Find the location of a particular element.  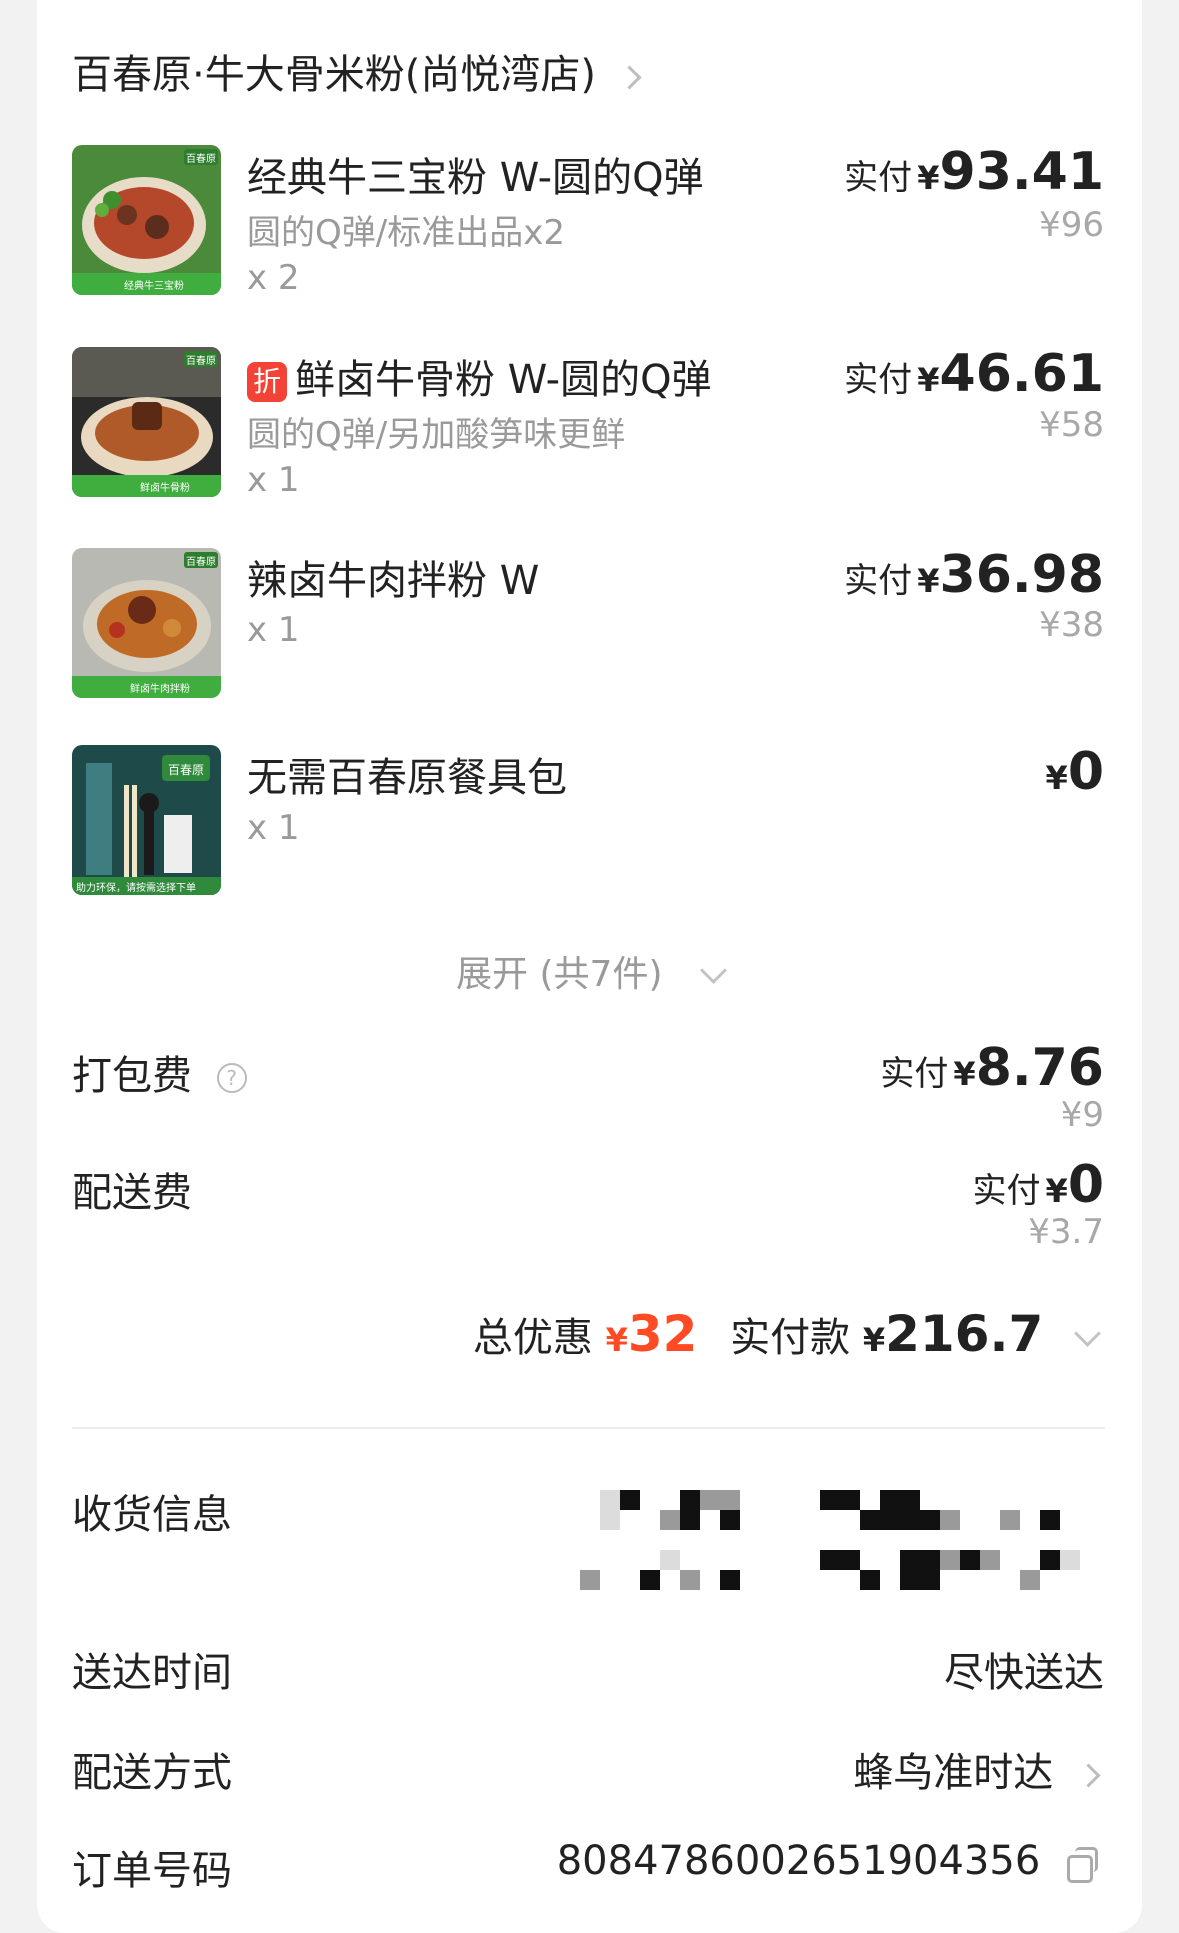

item-name: 折鲜卤牛骨粉 W-圆的Q弹 is located at coordinates (479, 376).